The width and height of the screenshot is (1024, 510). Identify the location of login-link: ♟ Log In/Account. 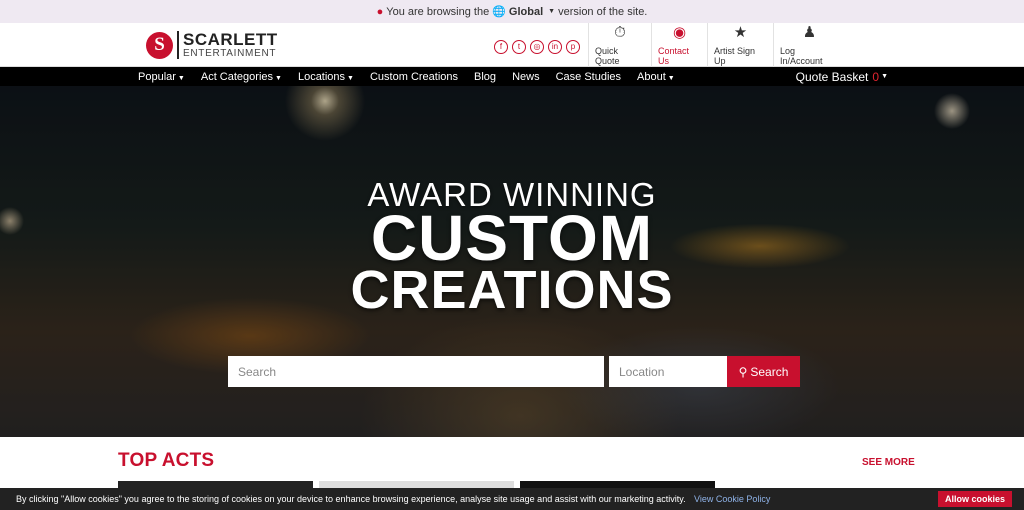
(809, 45).